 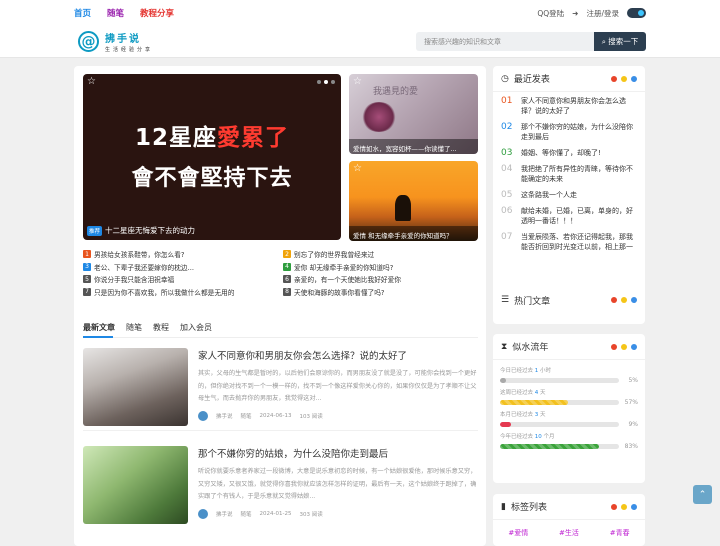 What do you see at coordinates (569, 397) in the screenshot?
I see `progress-row: 这周已经过去 4 天 57%` at bounding box center [569, 397].